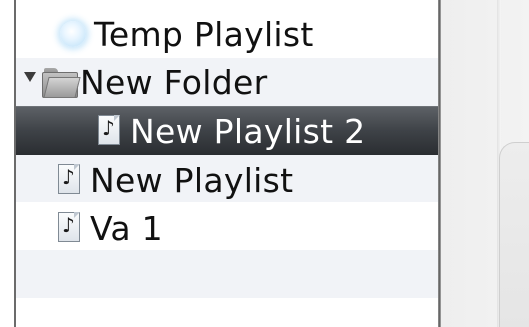 The image size is (529, 327). What do you see at coordinates (248, 131) in the screenshot?
I see `sidebar-item-label: New Playlist 2` at bounding box center [248, 131].